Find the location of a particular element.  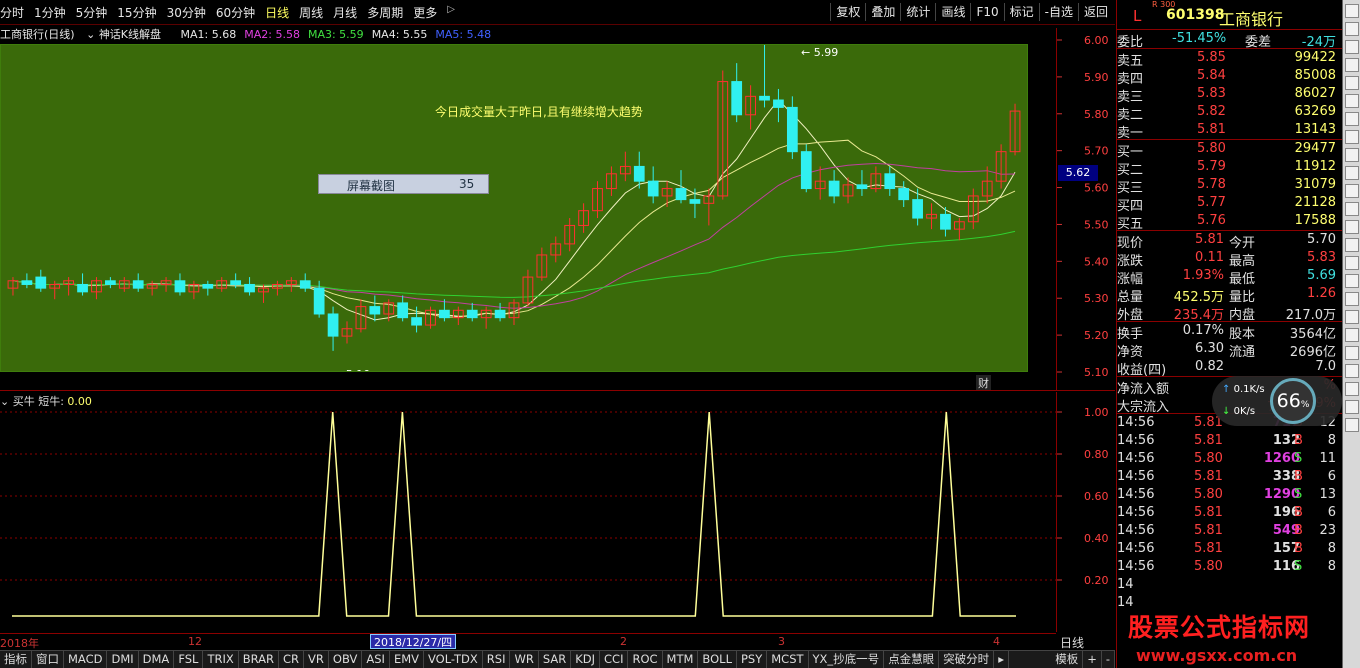

info-icon is located at coordinates (1352, 191).